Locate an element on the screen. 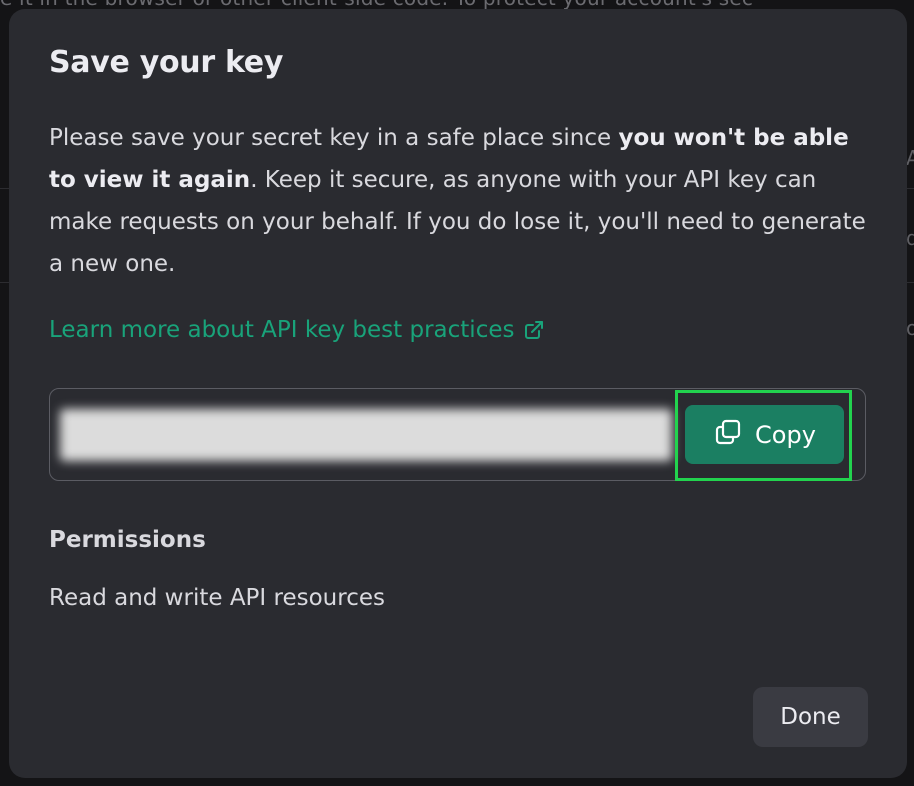 This screenshot has width=914, height=786. learn-more-link: Learn more about API key best practices is located at coordinates (296, 330).